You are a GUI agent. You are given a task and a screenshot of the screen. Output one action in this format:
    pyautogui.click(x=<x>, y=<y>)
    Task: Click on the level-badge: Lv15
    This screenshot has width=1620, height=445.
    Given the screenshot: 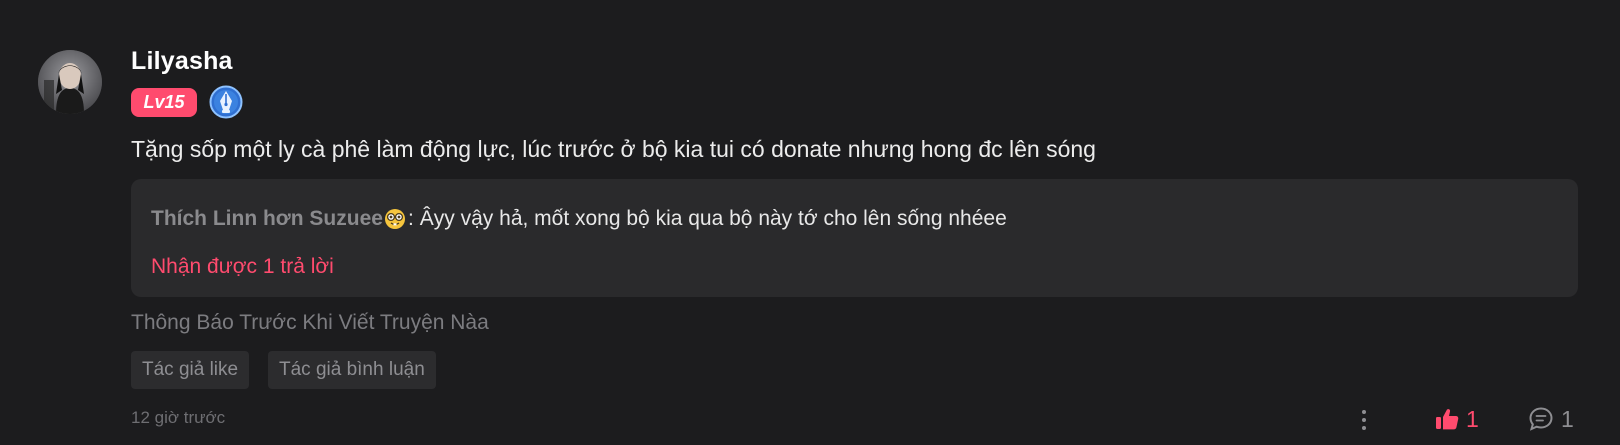 What is the action you would take?
    pyautogui.click(x=164, y=102)
    